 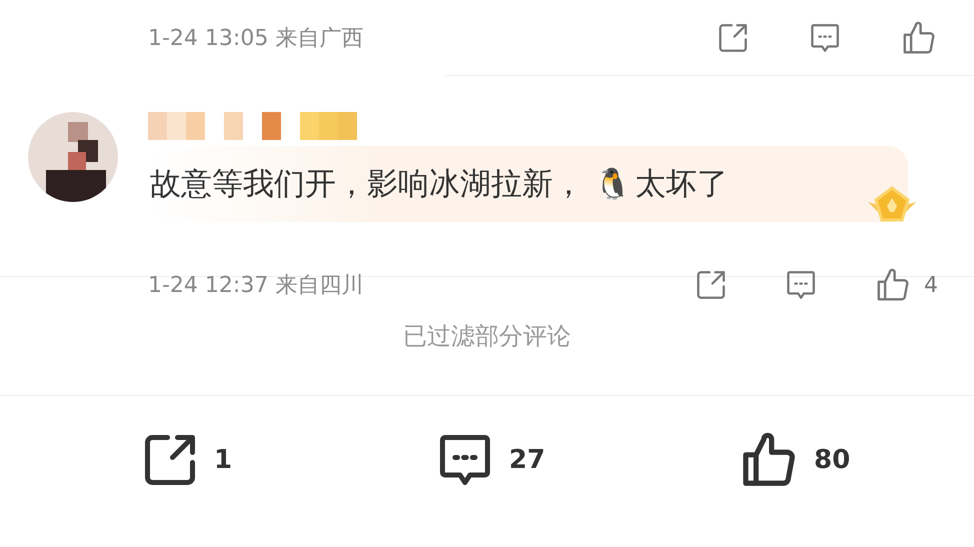 What do you see at coordinates (223, 460) in the screenshot?
I see `share-count: 1` at bounding box center [223, 460].